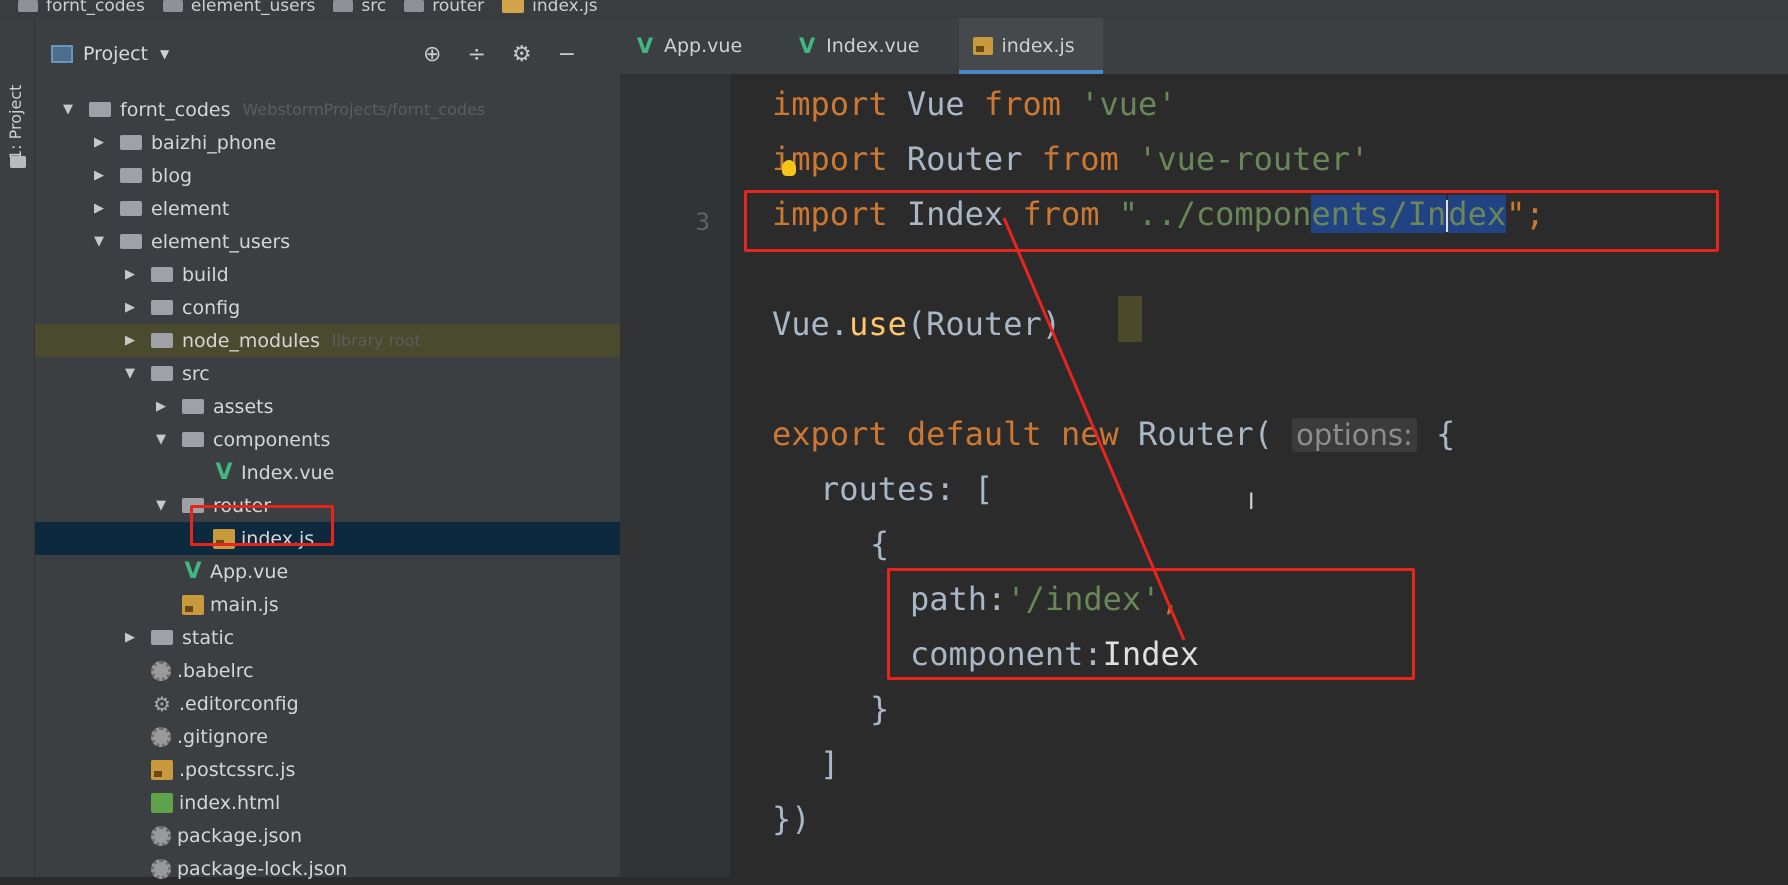 The height and width of the screenshot is (885, 1788). Describe the element at coordinates (1054, 654) in the screenshot. I see `code-line-11: component:Index` at that location.